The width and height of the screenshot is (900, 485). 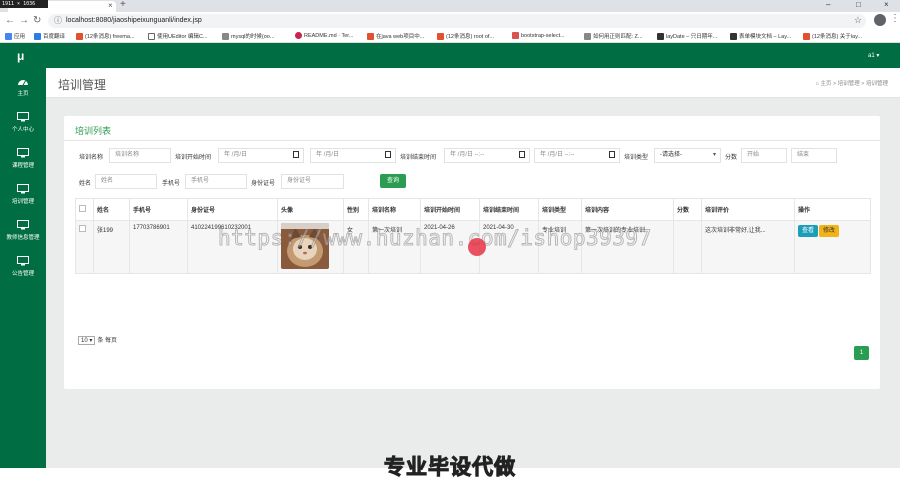 I want to click on video-caption: 专业毕设代做, so click(x=450, y=468).